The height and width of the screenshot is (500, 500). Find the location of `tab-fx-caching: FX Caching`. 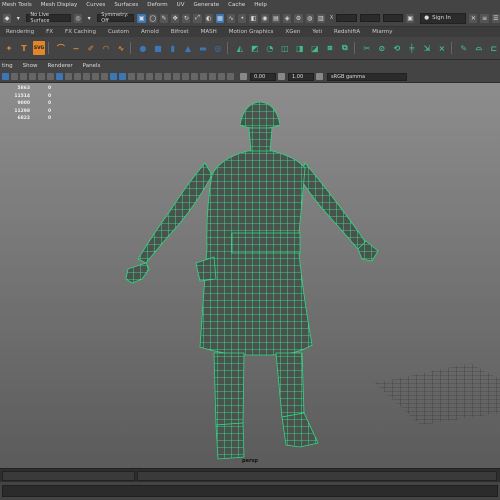

tab-fx-caching: FX Caching is located at coordinates (80, 32).